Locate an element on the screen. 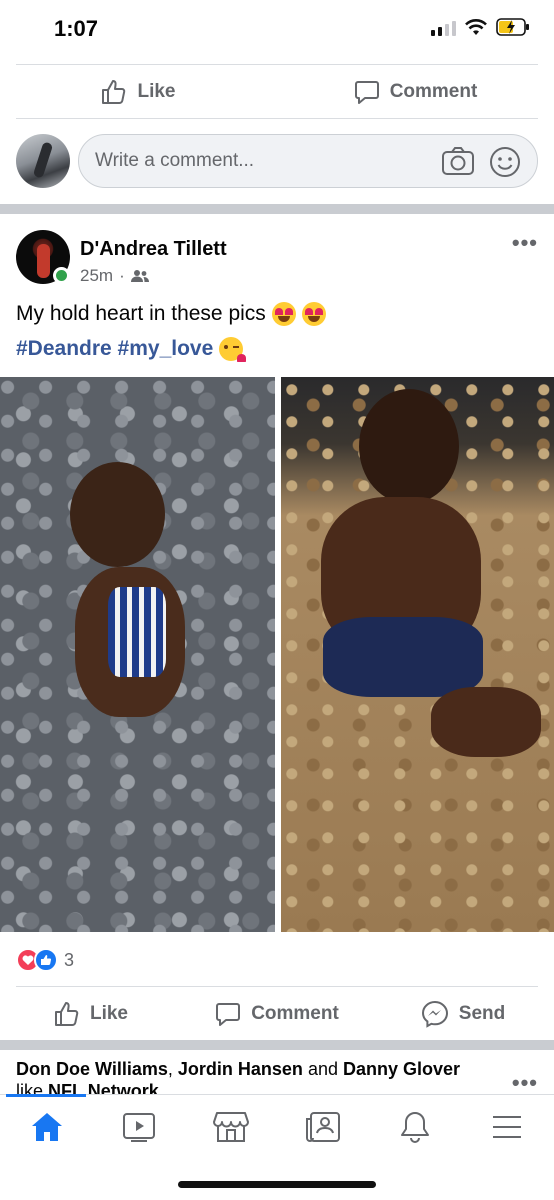  friend-name: Don Doe Williams is located at coordinates (92, 1069).